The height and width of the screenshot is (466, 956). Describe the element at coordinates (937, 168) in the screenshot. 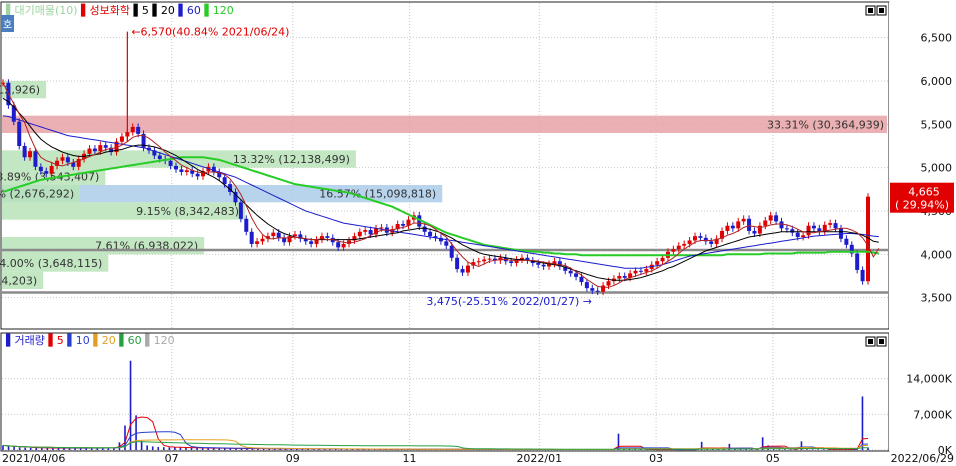

I see `price-tick-label: 5,000` at that location.